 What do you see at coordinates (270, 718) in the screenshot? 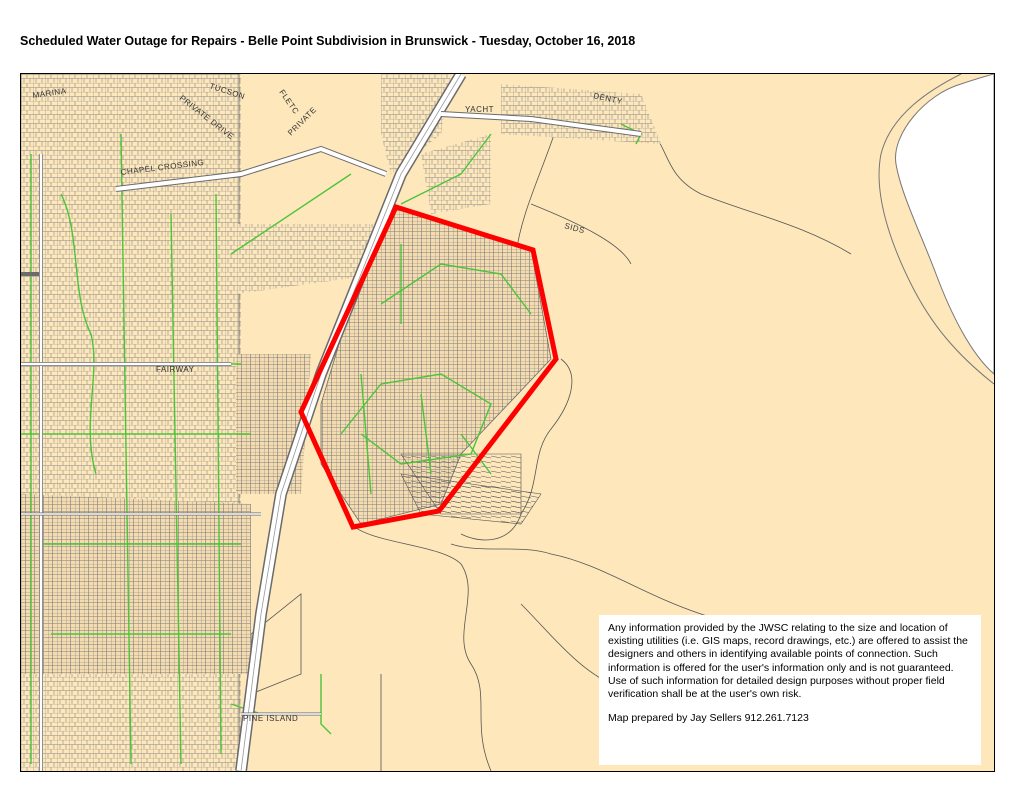
I see `label-pine-island: PINE ISLAND` at bounding box center [270, 718].